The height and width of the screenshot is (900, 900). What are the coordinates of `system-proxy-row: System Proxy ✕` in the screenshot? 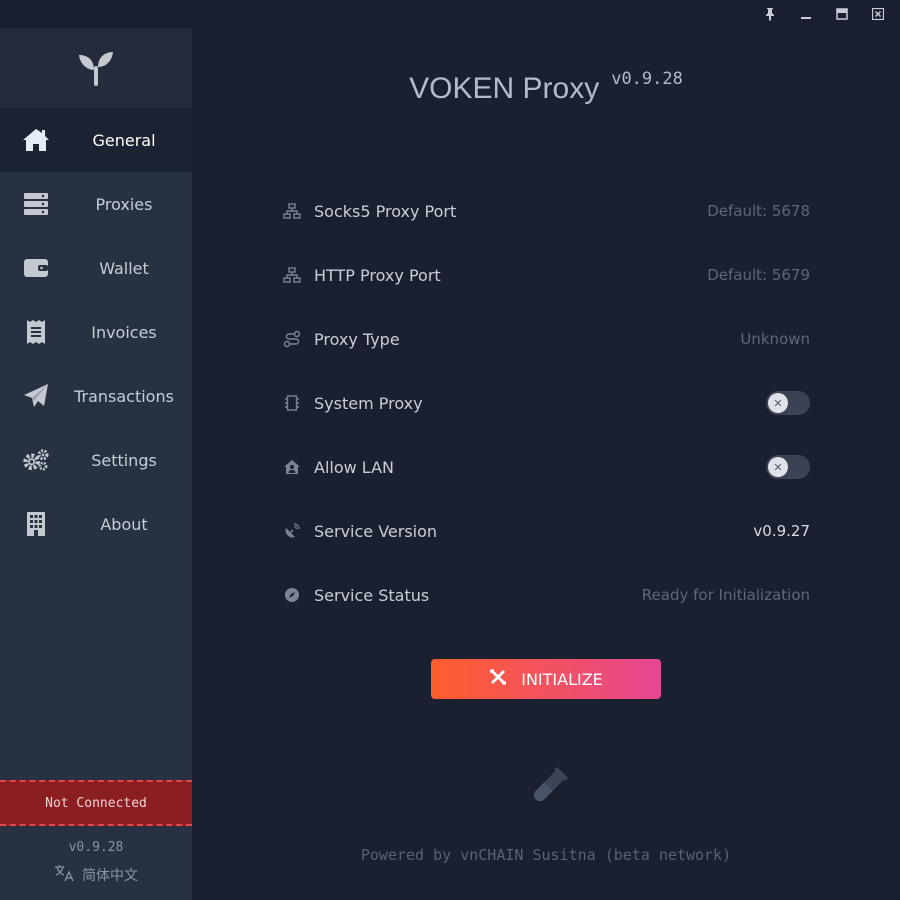 It's located at (546, 403).